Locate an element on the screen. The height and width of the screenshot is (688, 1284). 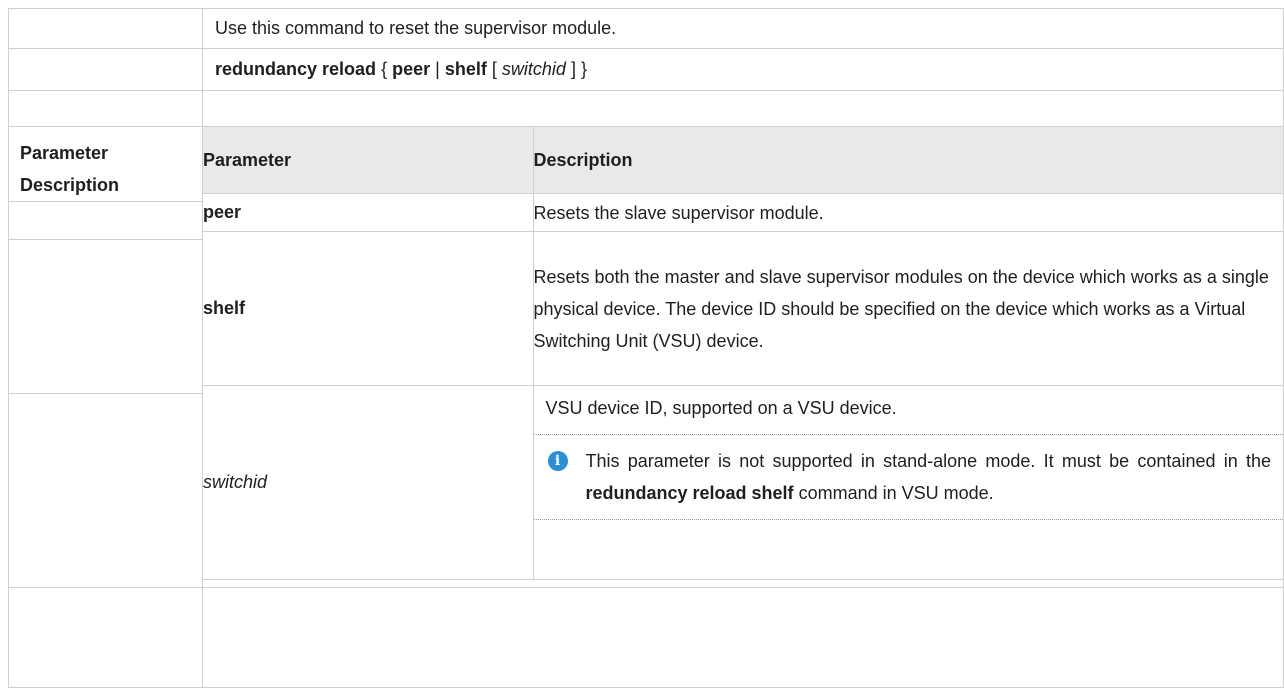
defaults-row is located at coordinates (646, 108).